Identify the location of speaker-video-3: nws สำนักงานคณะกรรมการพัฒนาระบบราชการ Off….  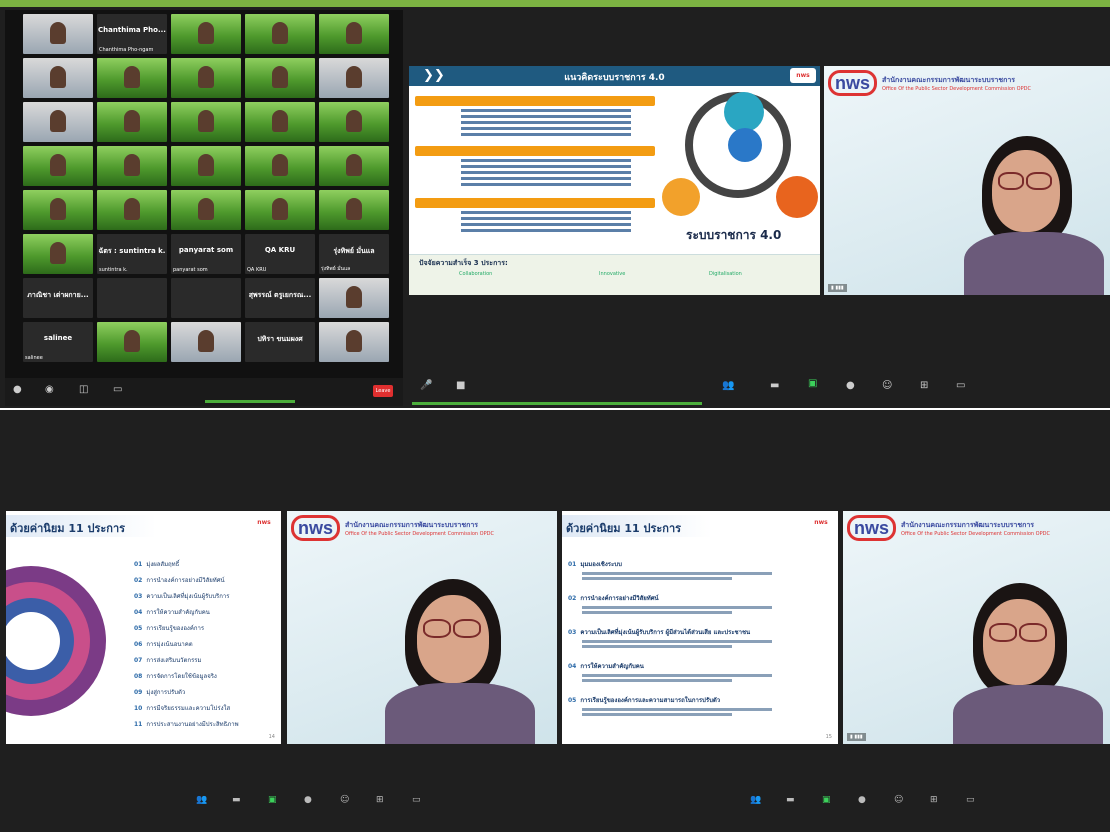
(976, 627).